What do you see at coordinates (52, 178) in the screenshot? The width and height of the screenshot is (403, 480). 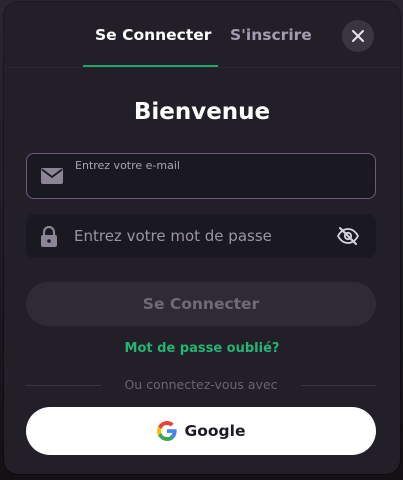 I see `mail-icon` at bounding box center [52, 178].